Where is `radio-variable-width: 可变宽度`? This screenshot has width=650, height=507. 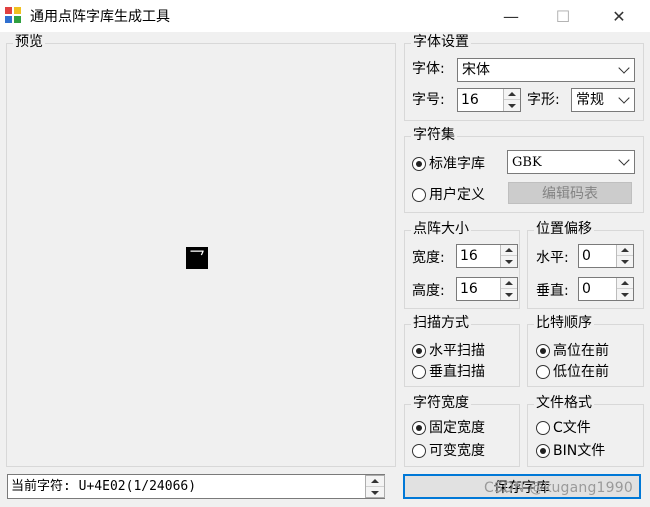 radio-variable-width: 可变宽度 is located at coordinates (448, 451).